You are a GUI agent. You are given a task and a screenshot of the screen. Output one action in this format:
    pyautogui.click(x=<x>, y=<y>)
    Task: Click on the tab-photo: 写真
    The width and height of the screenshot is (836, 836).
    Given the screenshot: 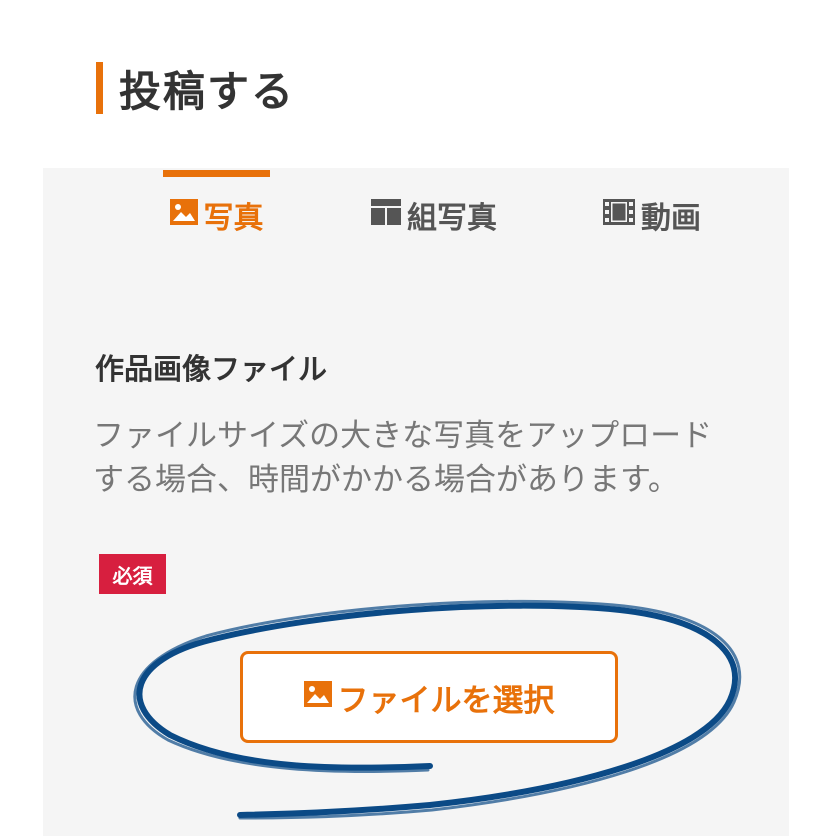 What is the action you would take?
    pyautogui.click(x=216, y=215)
    